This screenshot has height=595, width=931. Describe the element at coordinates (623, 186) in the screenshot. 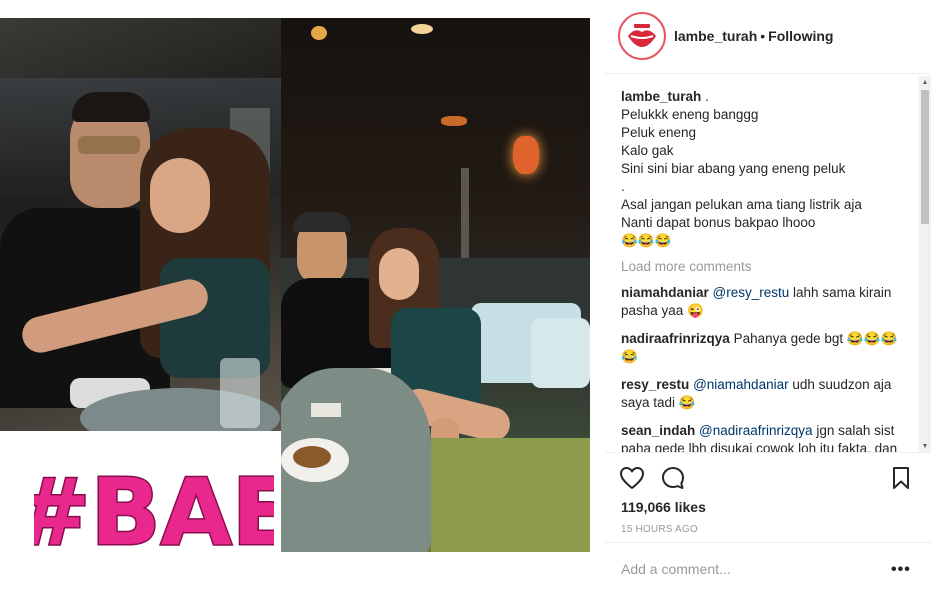

I see `caption-line: .` at that location.